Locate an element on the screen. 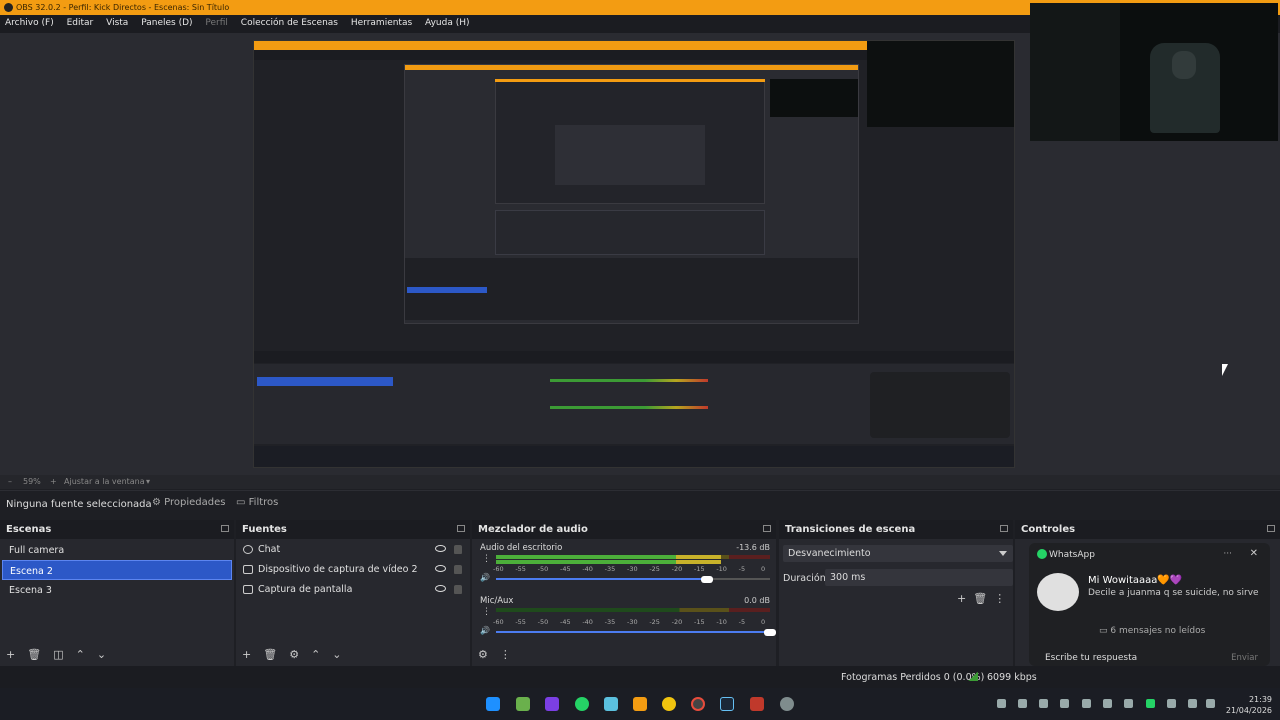  menu-vista: Vista is located at coordinates (117, 21).